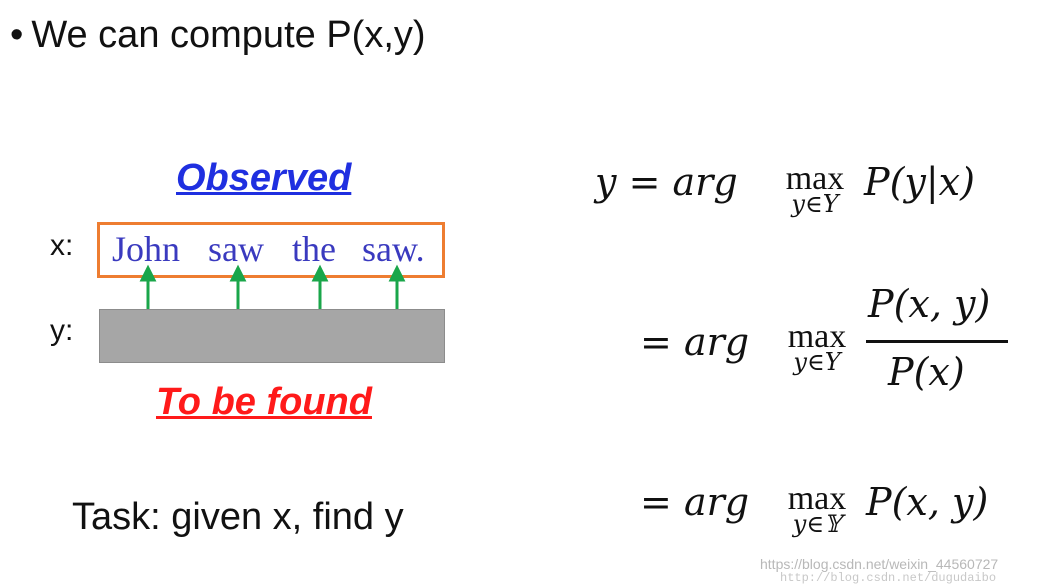  What do you see at coordinates (888, 578) in the screenshot?
I see `watermark-line-2: http://blog.csdn.net/dugudaibo` at bounding box center [888, 578].